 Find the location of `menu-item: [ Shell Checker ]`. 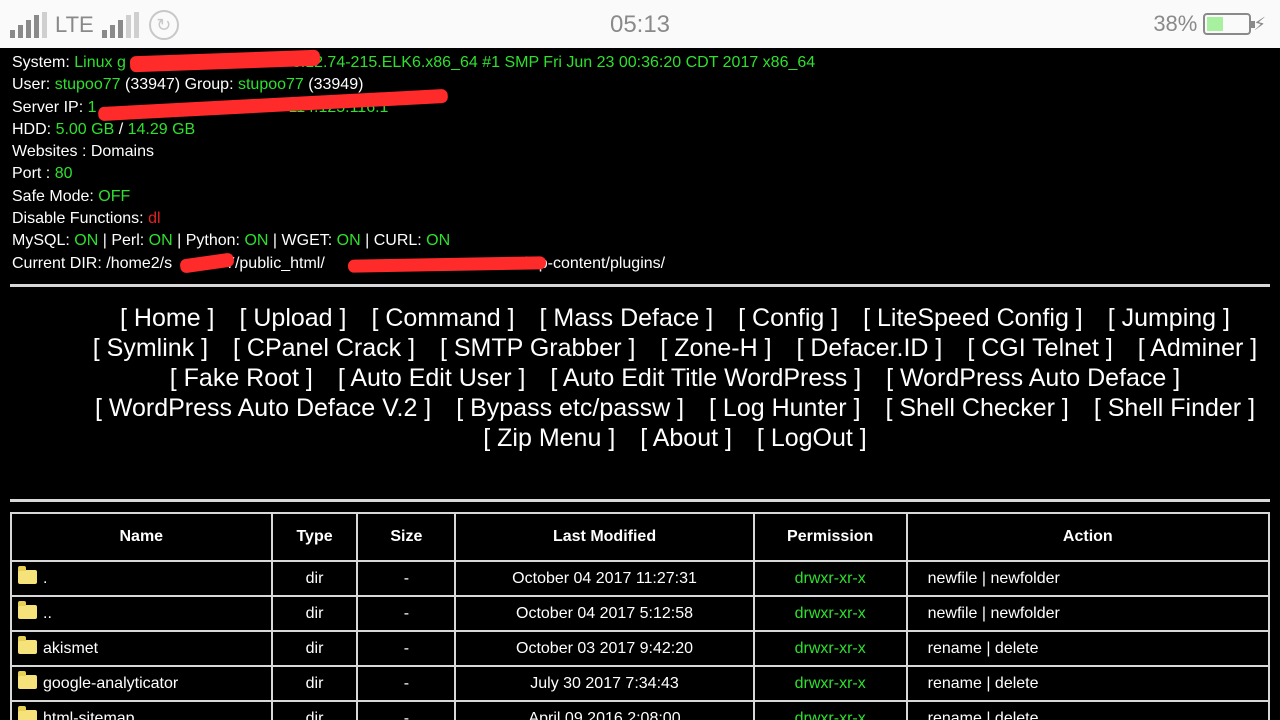

menu-item: [ Shell Checker ] is located at coordinates (976, 408).